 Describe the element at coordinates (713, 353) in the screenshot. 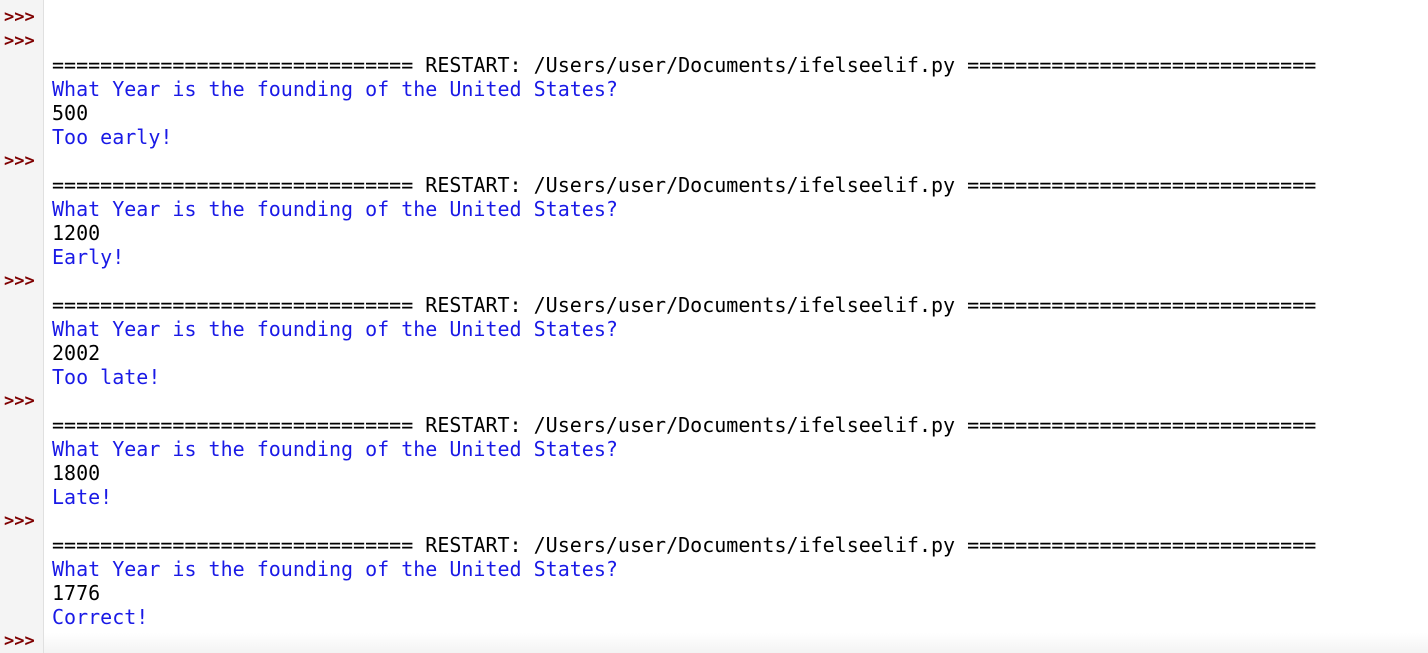

I see `shell-line-stdin: 2002` at that location.